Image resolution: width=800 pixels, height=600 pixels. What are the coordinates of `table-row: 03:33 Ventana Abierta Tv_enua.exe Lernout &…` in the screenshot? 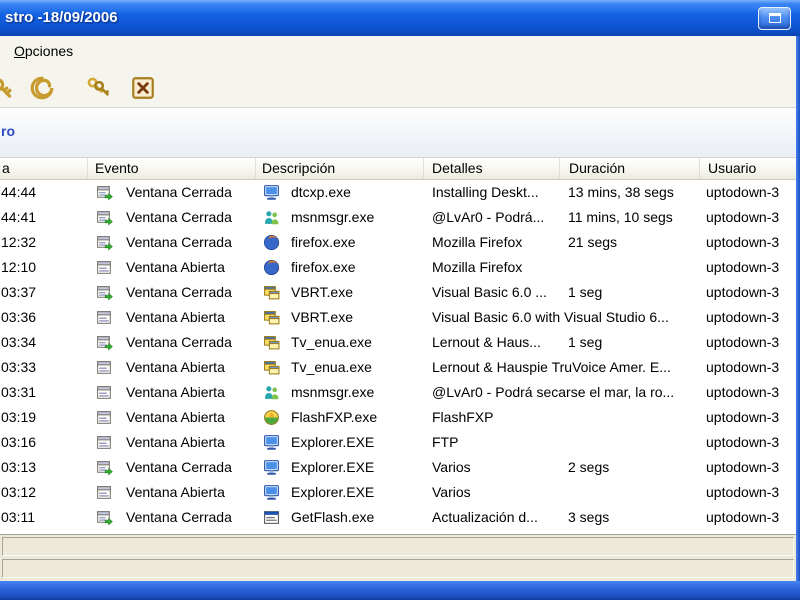 It's located at (398, 367).